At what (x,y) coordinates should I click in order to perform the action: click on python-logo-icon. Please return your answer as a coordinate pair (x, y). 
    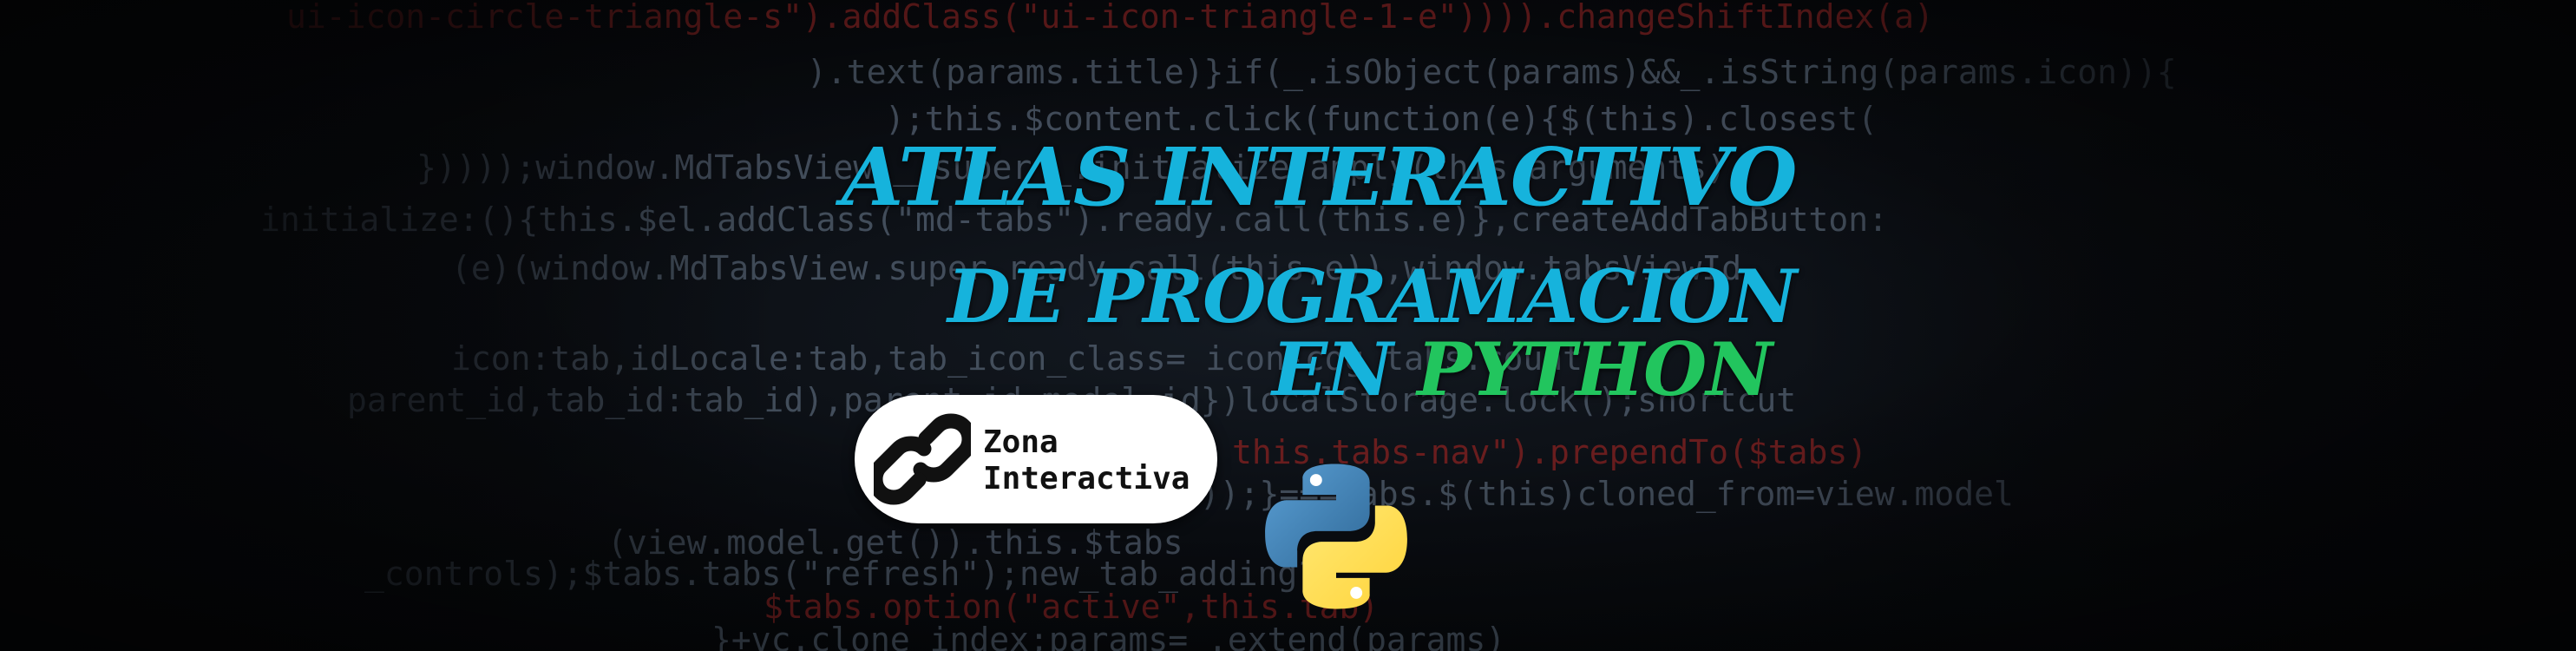
    Looking at the image, I should click on (1336, 536).